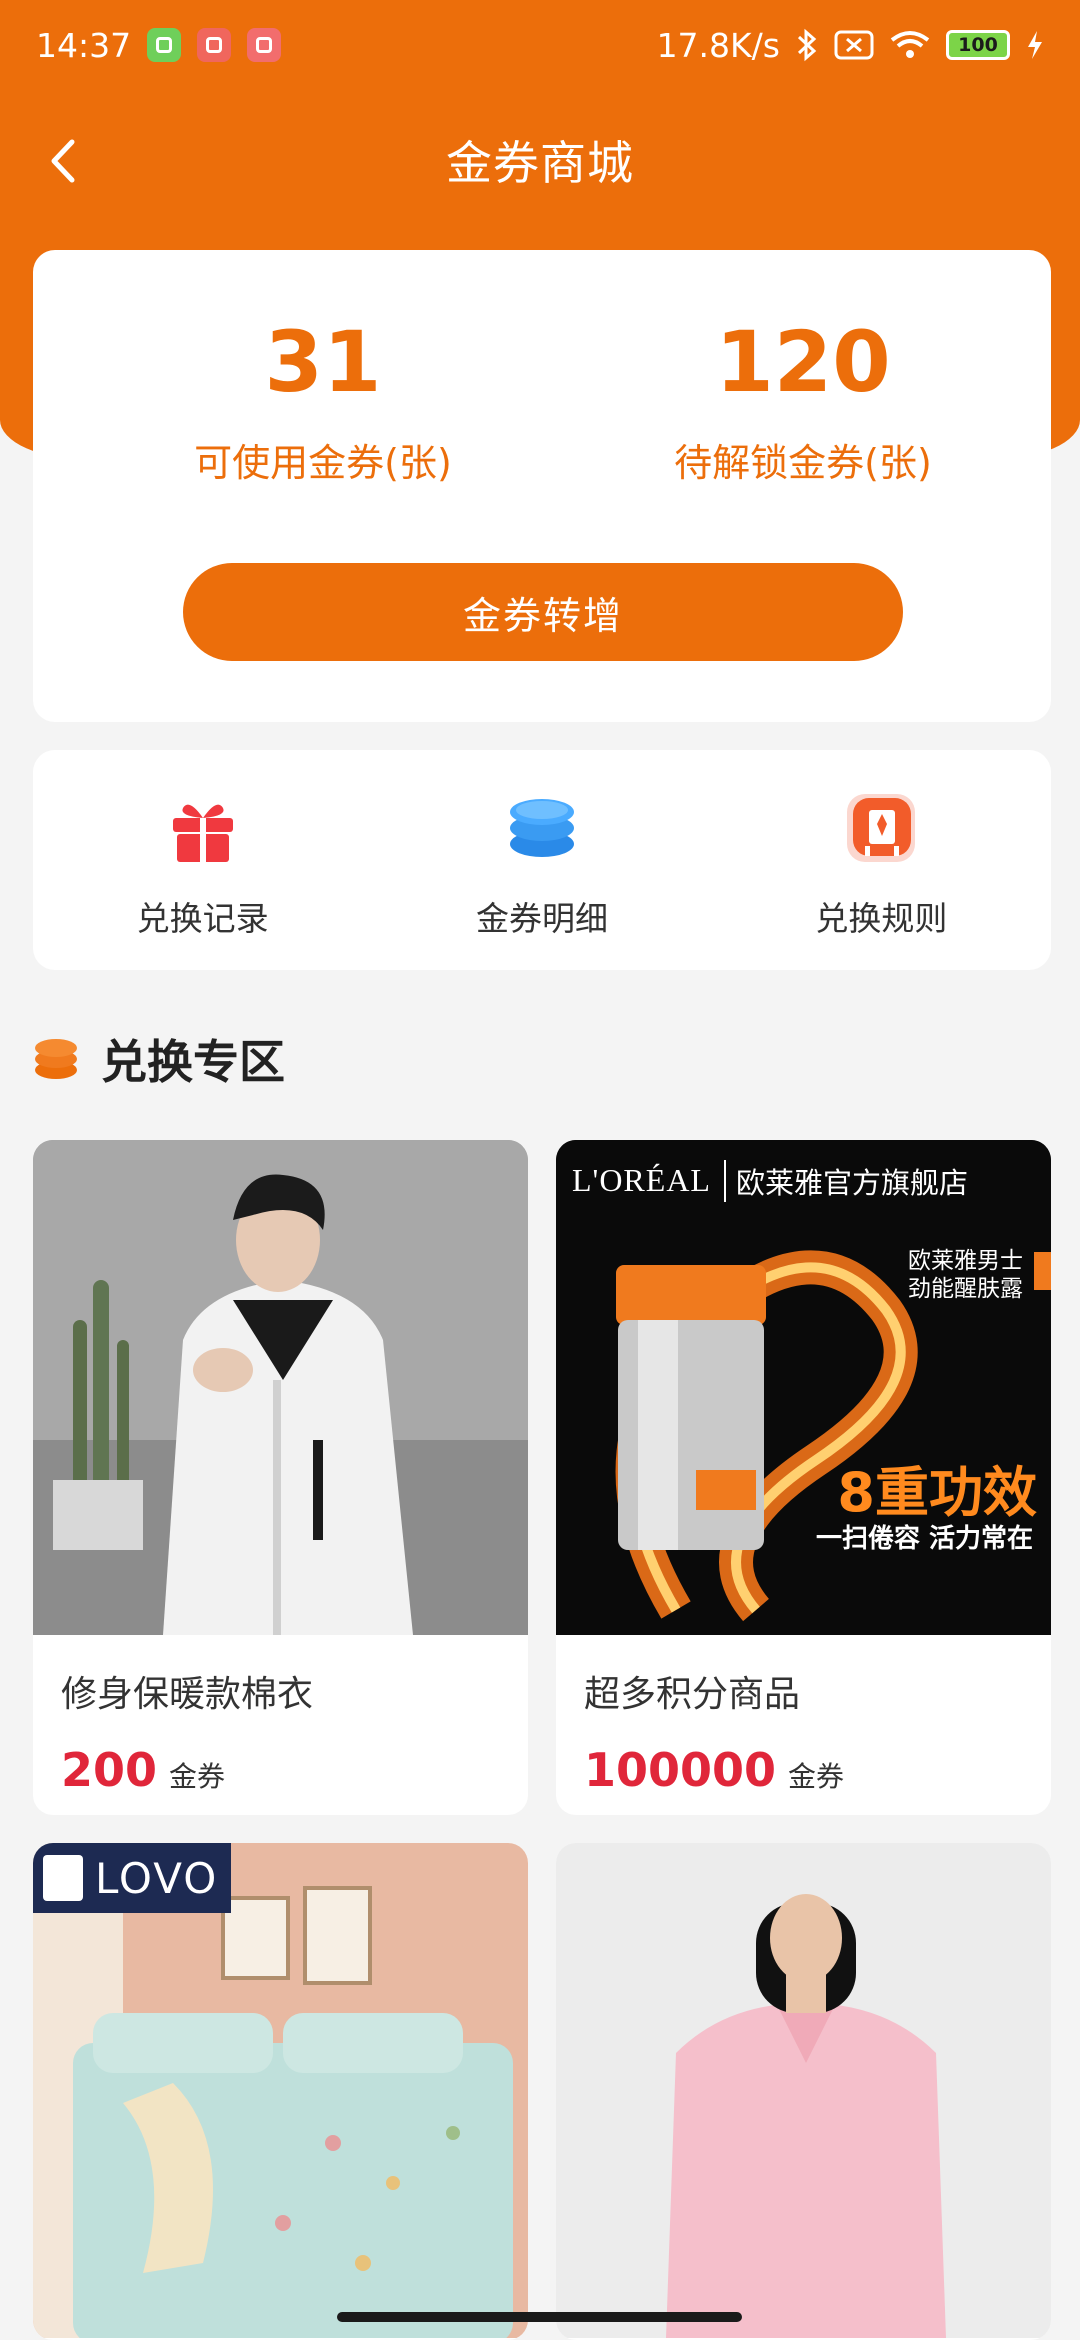 This screenshot has height=2340, width=1080. Describe the element at coordinates (1035, 45) in the screenshot. I see `charging-icon` at that location.